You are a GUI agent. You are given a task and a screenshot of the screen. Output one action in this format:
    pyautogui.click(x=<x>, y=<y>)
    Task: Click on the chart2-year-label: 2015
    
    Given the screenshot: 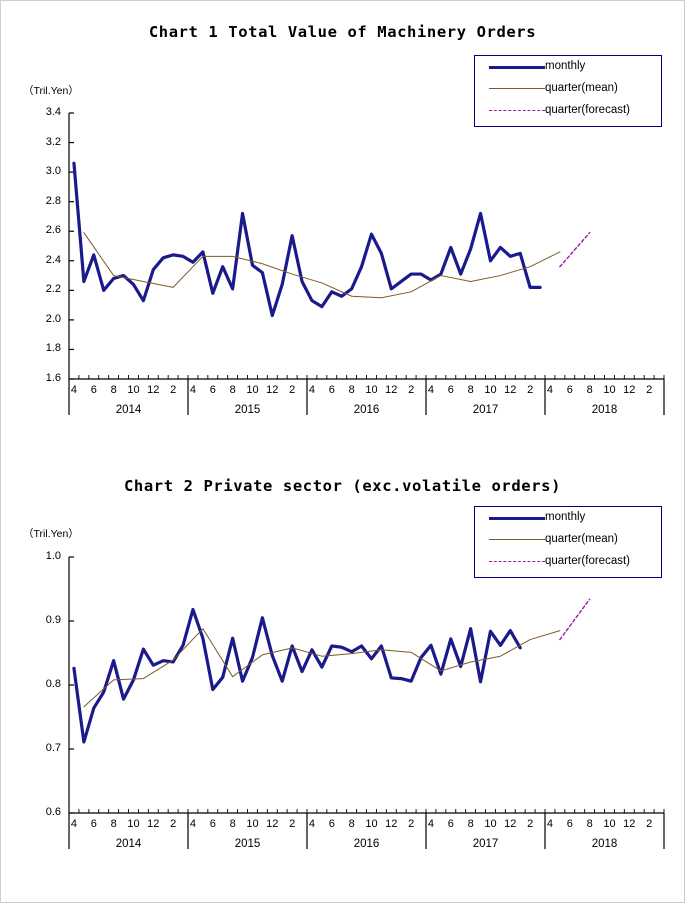 What is the action you would take?
    pyautogui.click(x=247, y=844)
    